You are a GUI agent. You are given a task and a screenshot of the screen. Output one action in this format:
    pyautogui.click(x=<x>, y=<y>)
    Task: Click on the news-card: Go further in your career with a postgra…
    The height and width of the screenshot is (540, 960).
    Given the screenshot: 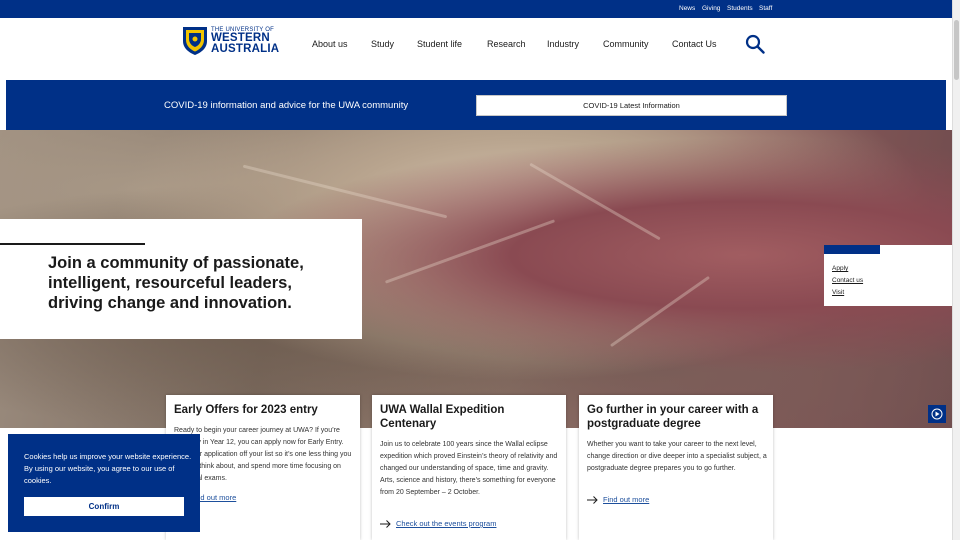 What is the action you would take?
    pyautogui.click(x=676, y=467)
    